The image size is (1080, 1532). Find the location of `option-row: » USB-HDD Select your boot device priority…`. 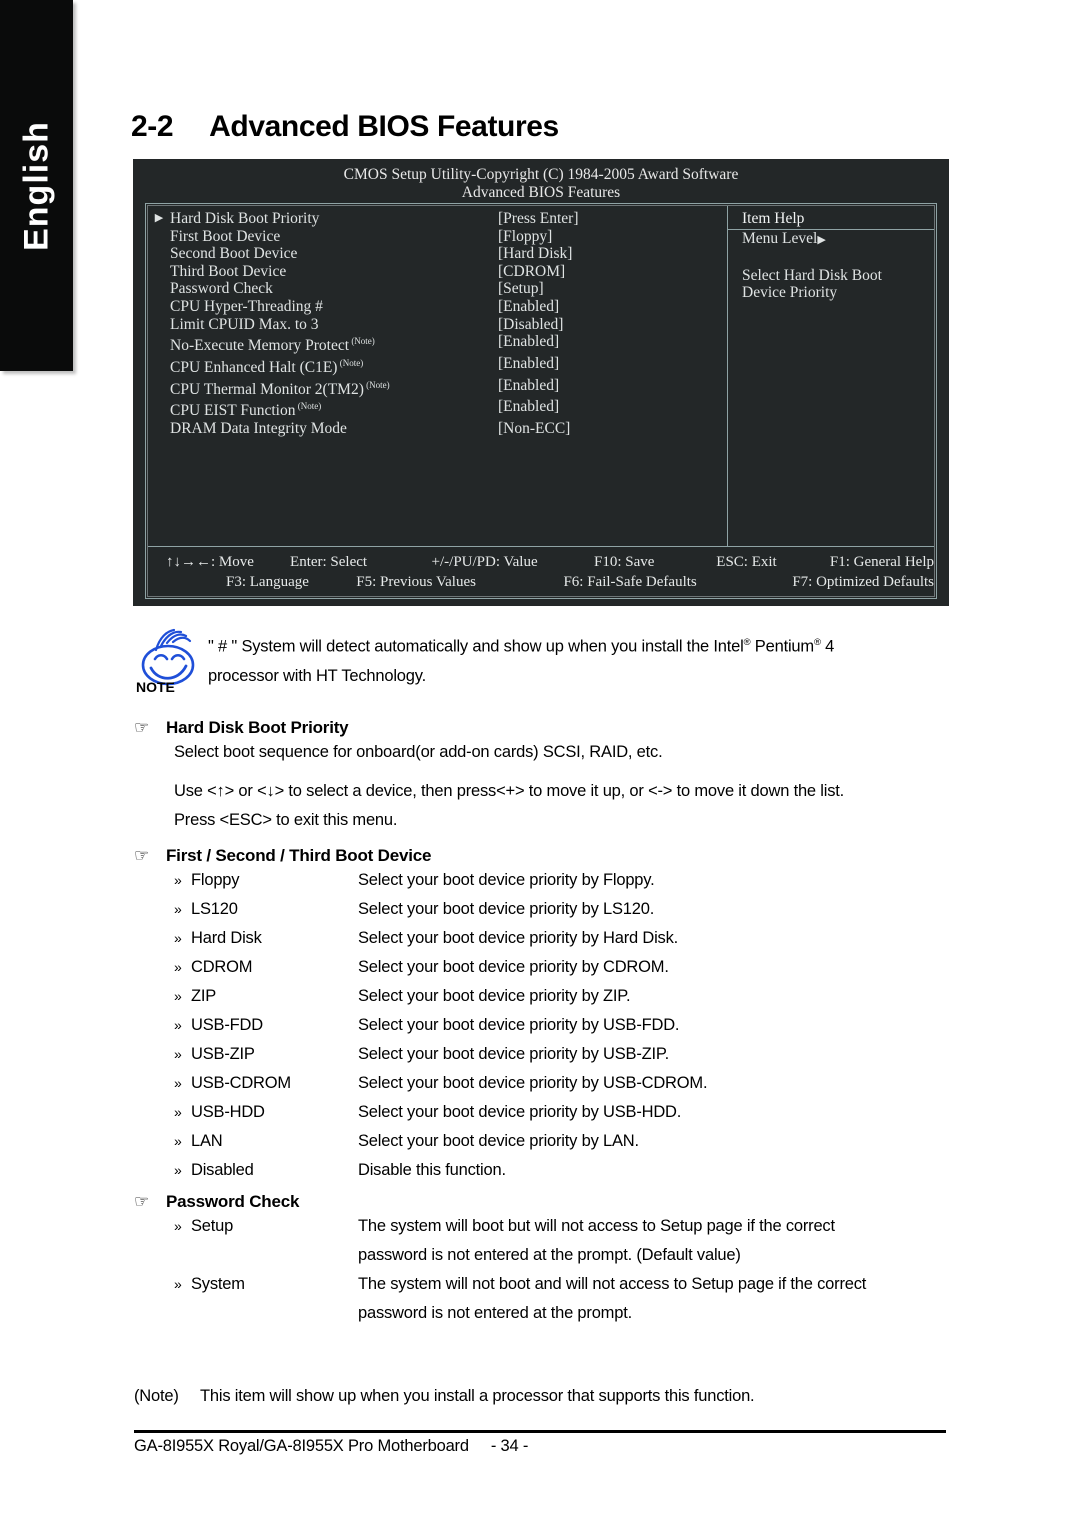

option-row: » USB-HDD Select your boot device priority… is located at coordinates (584, 1112).